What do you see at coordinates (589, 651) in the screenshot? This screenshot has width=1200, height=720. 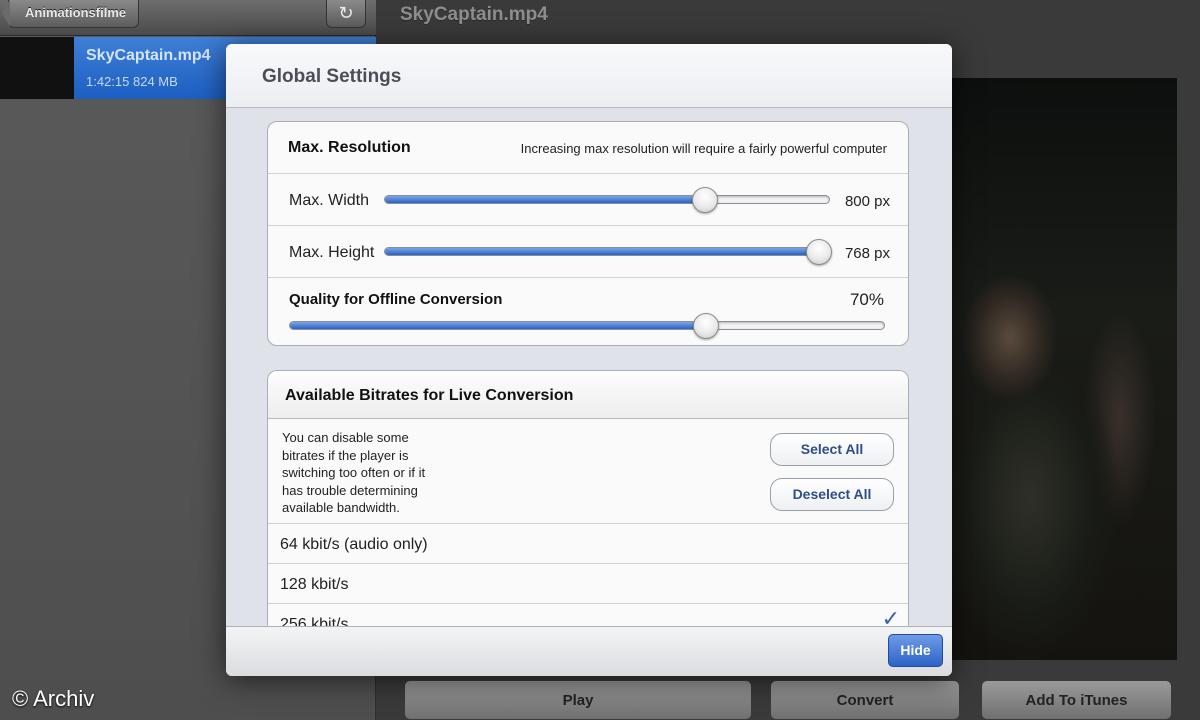 I see `modal-footer: Hide` at bounding box center [589, 651].